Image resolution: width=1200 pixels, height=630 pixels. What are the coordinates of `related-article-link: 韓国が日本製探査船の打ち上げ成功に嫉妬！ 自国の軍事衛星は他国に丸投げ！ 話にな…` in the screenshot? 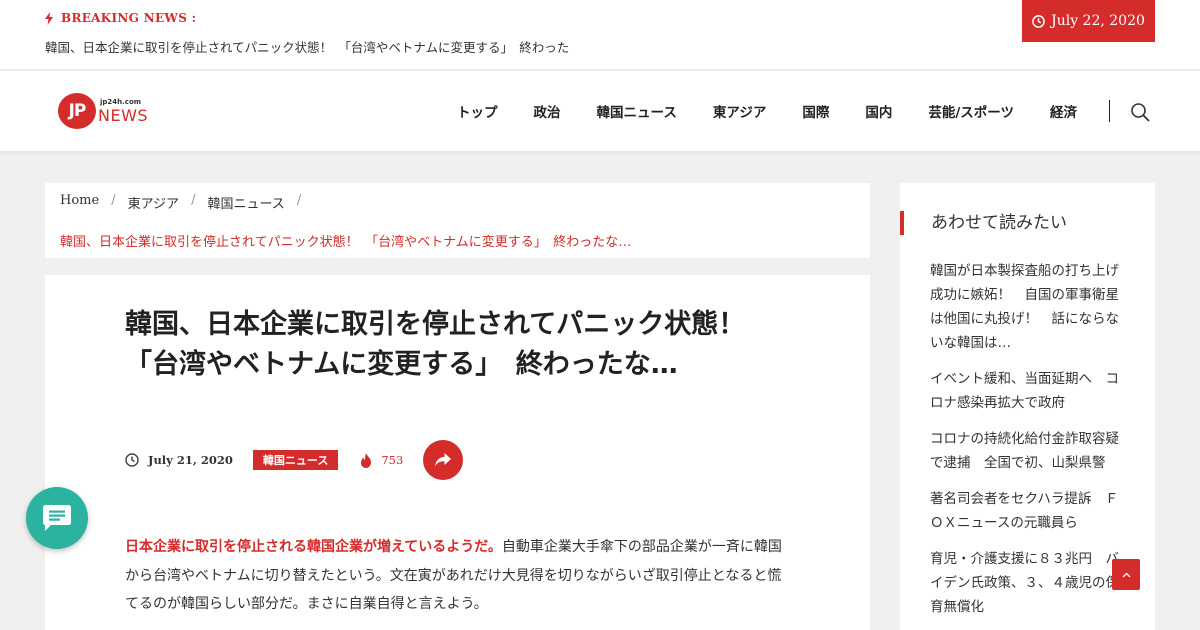 It's located at (1025, 307).